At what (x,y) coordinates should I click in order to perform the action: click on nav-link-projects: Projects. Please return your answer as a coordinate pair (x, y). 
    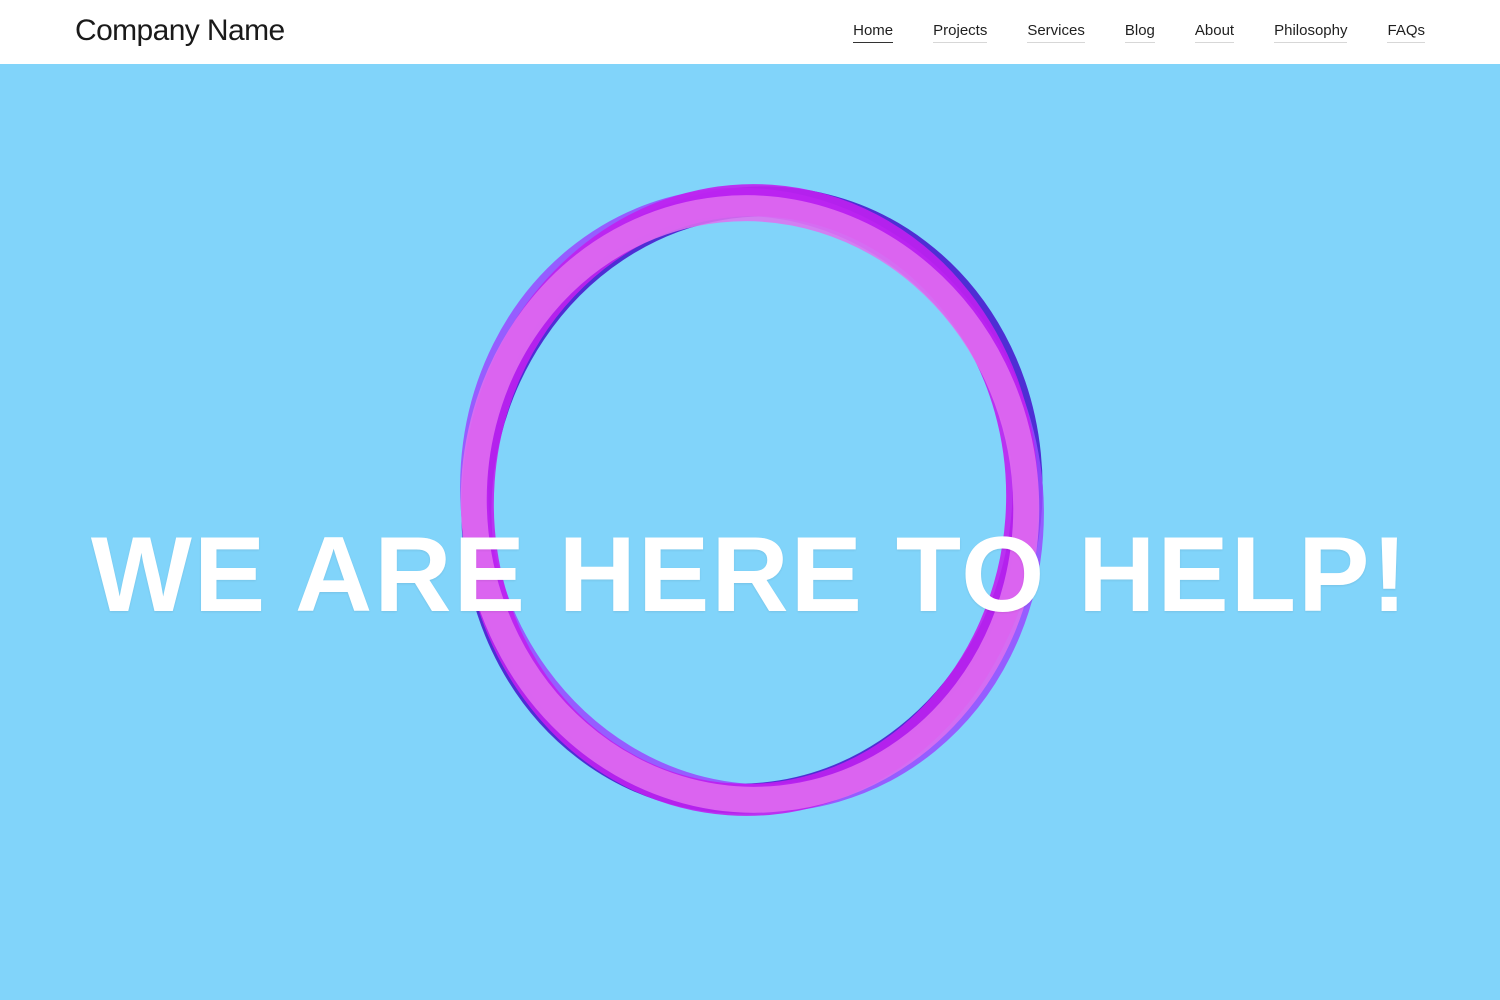
    Looking at the image, I should click on (960, 32).